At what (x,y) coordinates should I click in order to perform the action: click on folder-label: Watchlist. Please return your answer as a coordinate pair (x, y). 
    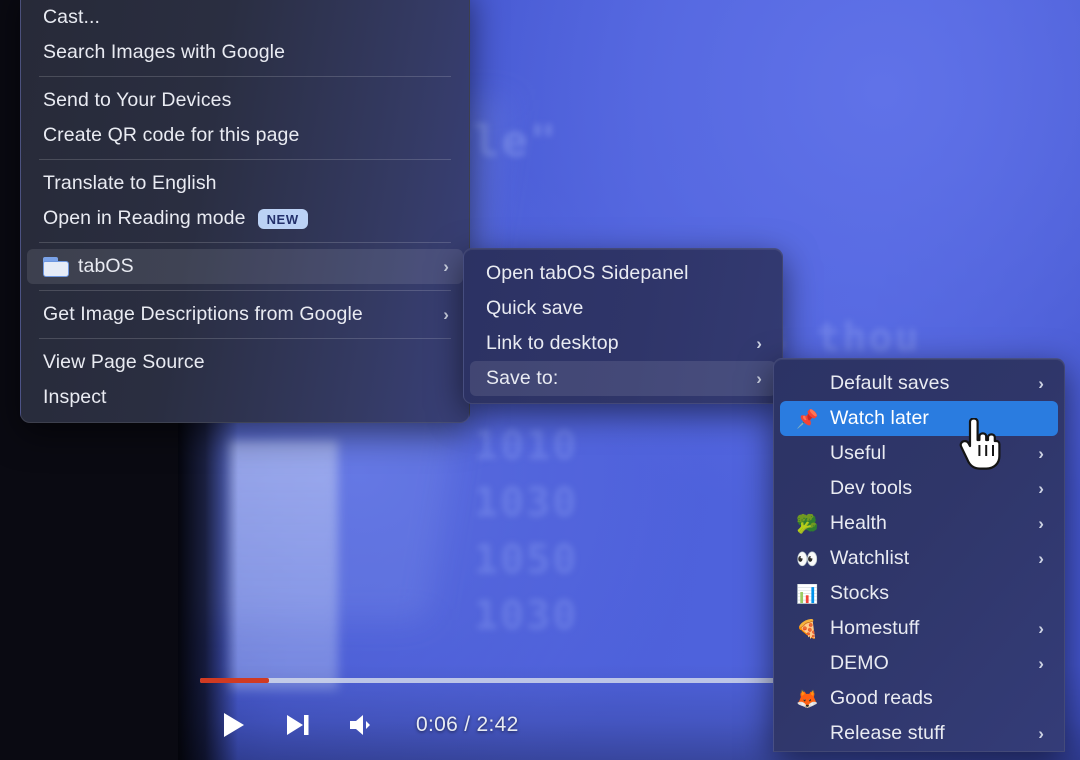
    Looking at the image, I should click on (870, 558).